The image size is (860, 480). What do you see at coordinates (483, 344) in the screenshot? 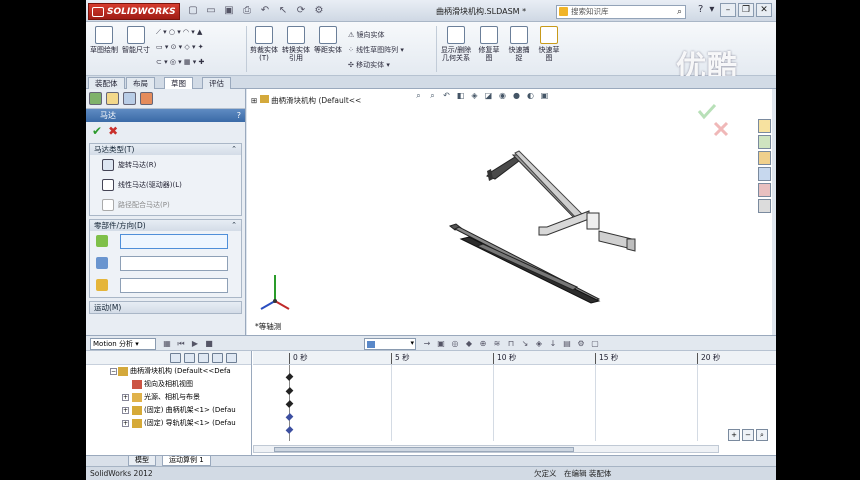
I see `motor-icon: ⊕` at bounding box center [483, 344].